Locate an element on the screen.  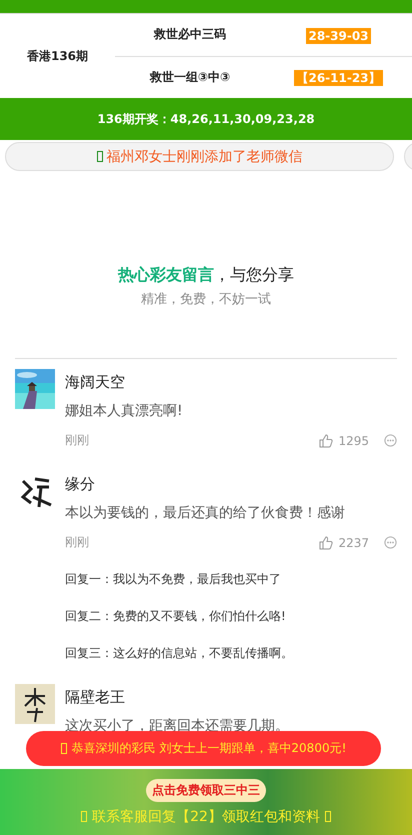
like-count: 2237 is located at coordinates (353, 543).